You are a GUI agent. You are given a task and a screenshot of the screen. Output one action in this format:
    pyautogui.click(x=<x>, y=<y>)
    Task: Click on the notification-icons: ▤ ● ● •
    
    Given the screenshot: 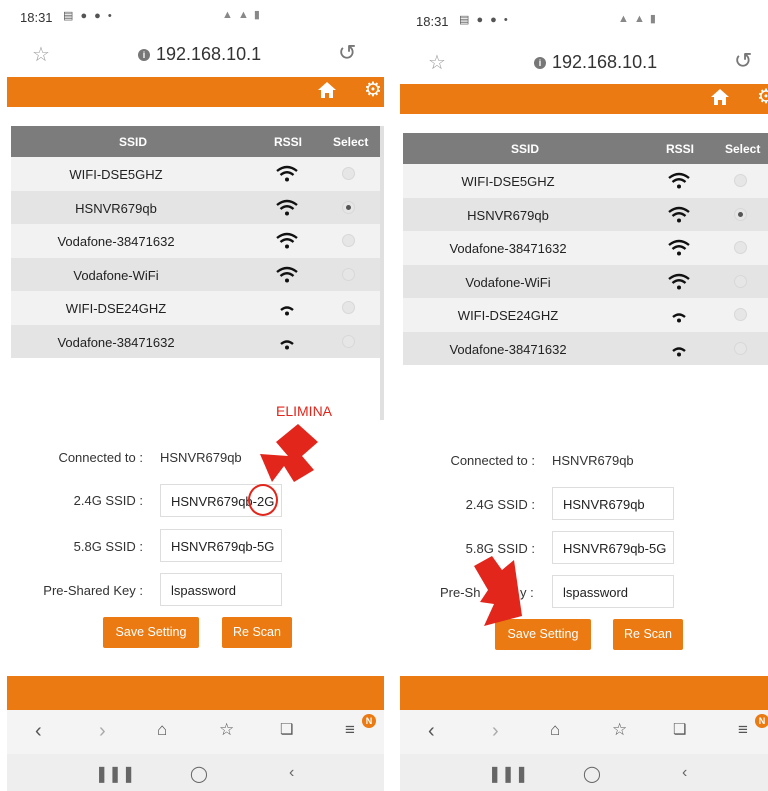 What is the action you would take?
    pyautogui.click(x=484, y=20)
    